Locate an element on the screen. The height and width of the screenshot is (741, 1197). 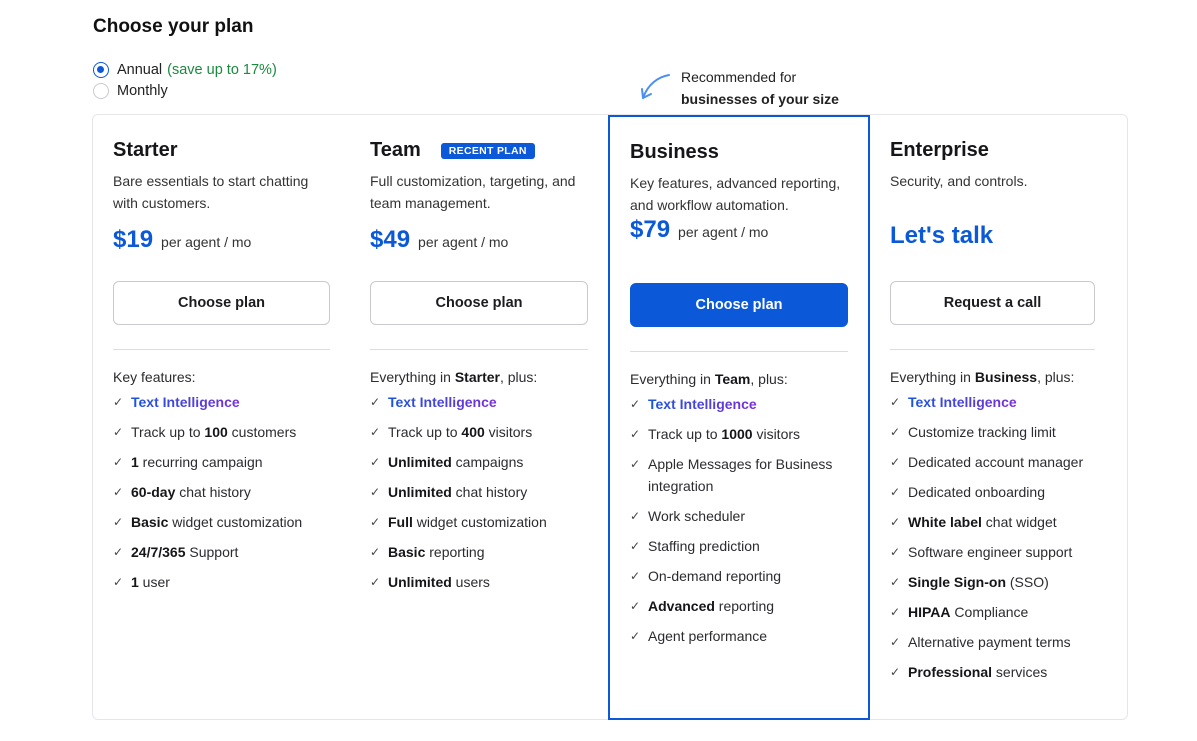
feature-item: ✓ Dedicated onboarding is located at coordinates (1002, 492).